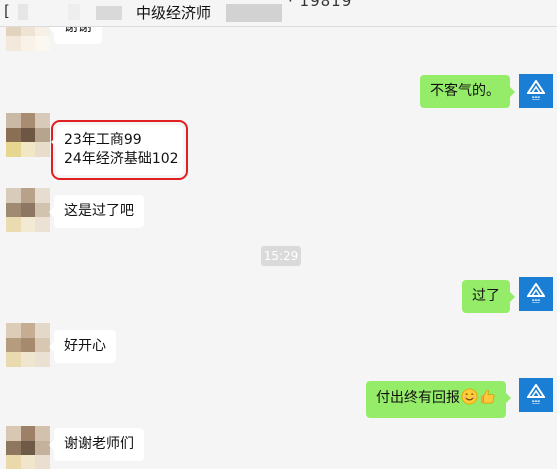  Describe the element at coordinates (487, 399) in the screenshot. I see `thumbs-up-emoji` at that location.